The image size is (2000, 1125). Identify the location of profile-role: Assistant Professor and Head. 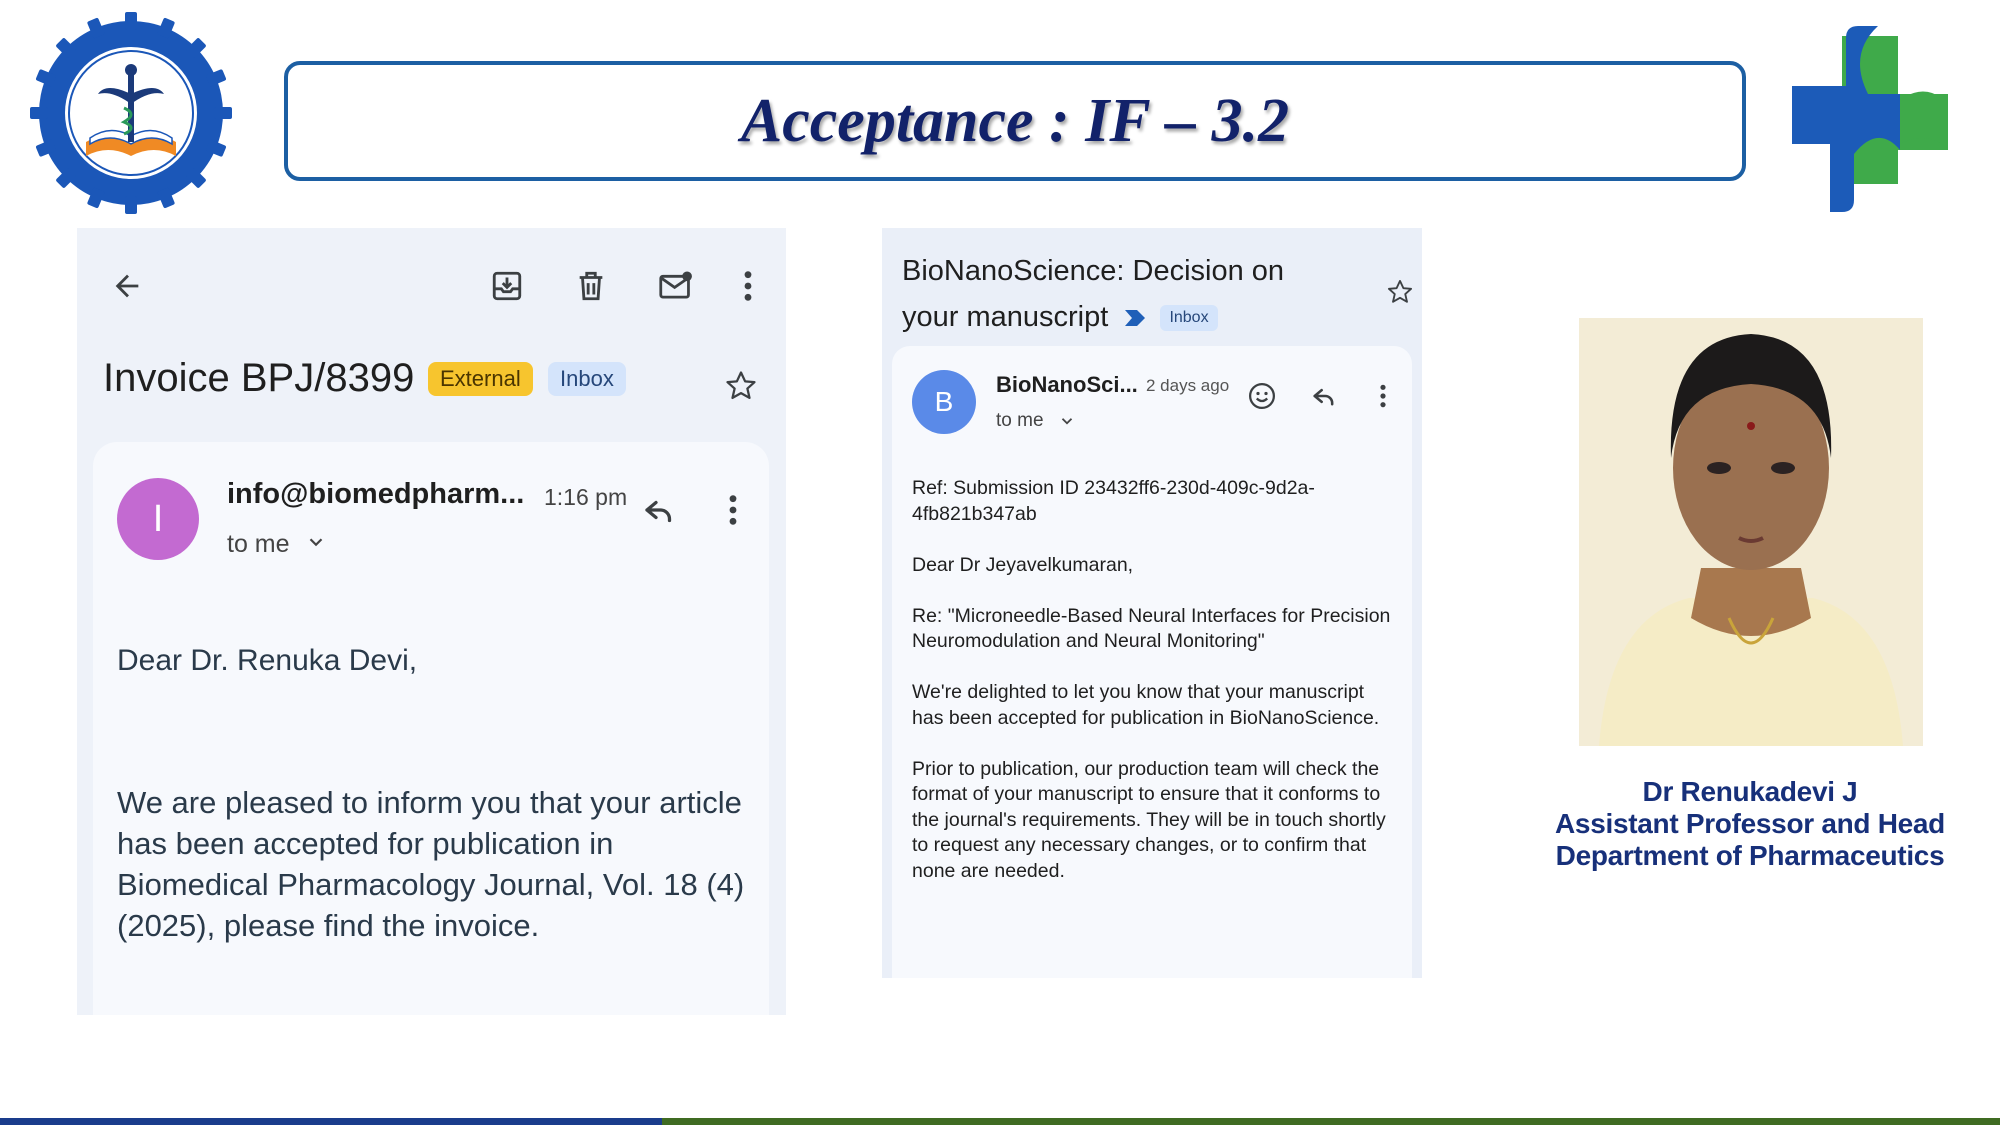
(1750, 823).